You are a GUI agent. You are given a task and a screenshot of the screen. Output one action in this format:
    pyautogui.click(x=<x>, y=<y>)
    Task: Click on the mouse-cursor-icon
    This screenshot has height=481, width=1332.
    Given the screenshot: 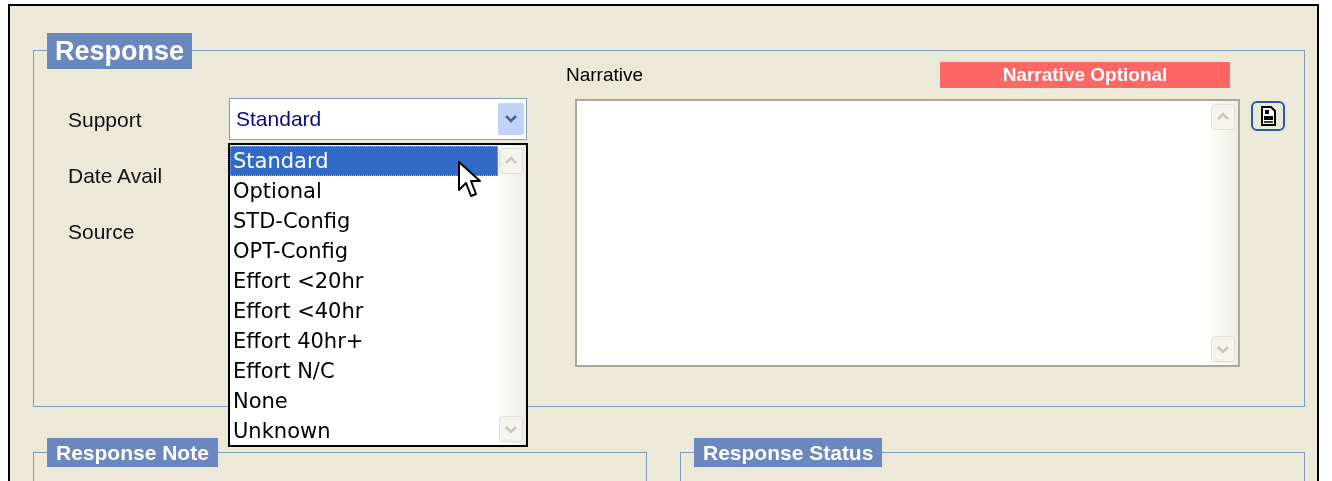 What is the action you would take?
    pyautogui.click(x=470, y=180)
    